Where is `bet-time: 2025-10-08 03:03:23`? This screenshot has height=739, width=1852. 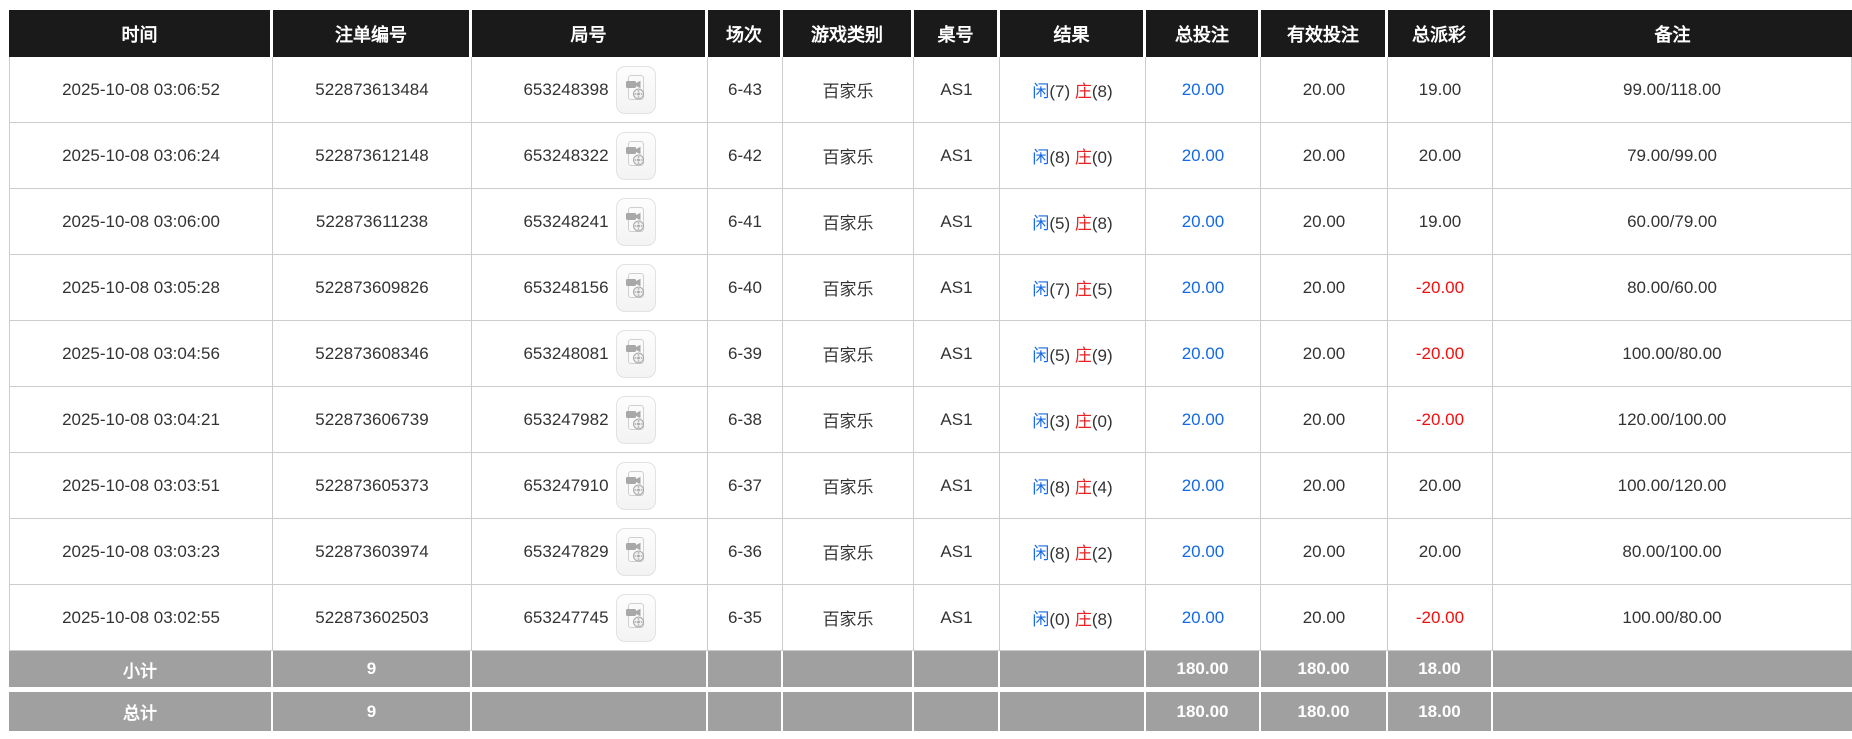
bet-time: 2025-10-08 03:03:23 is located at coordinates (141, 552).